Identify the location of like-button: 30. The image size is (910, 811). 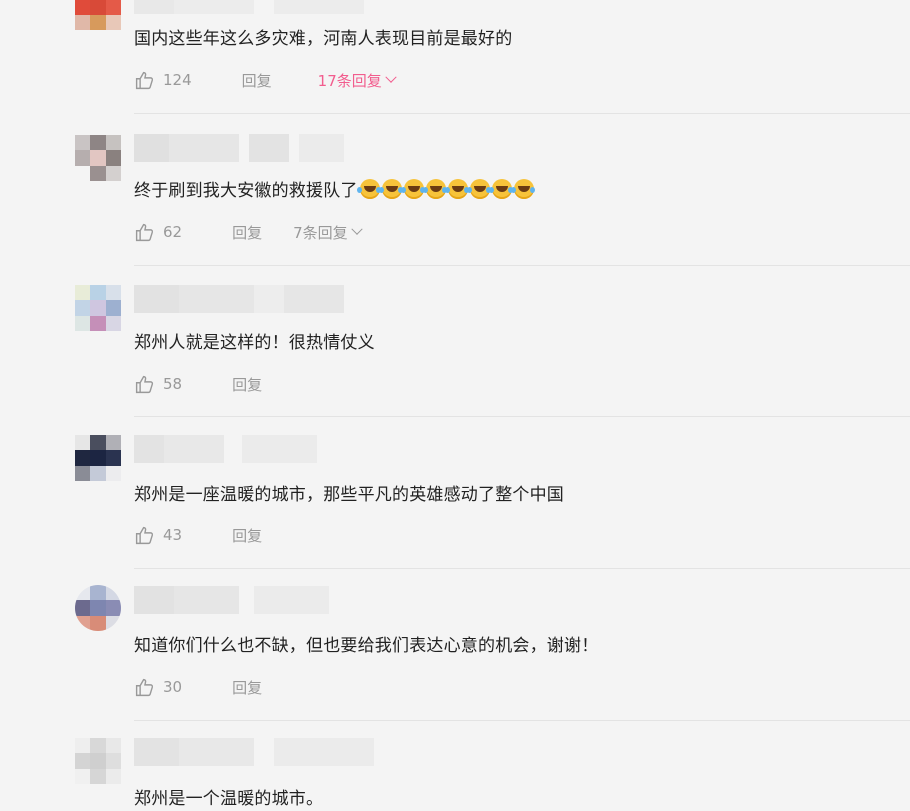
(158, 687).